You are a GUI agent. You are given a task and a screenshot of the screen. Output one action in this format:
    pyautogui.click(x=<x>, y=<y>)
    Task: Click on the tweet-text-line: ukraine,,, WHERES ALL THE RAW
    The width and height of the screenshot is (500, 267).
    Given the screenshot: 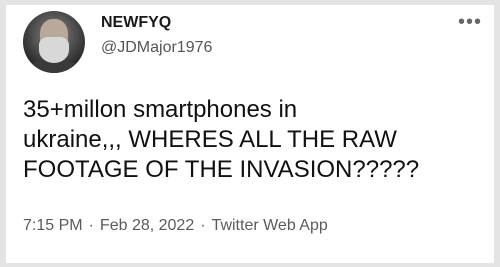 What is the action you would take?
    pyautogui.click(x=210, y=139)
    